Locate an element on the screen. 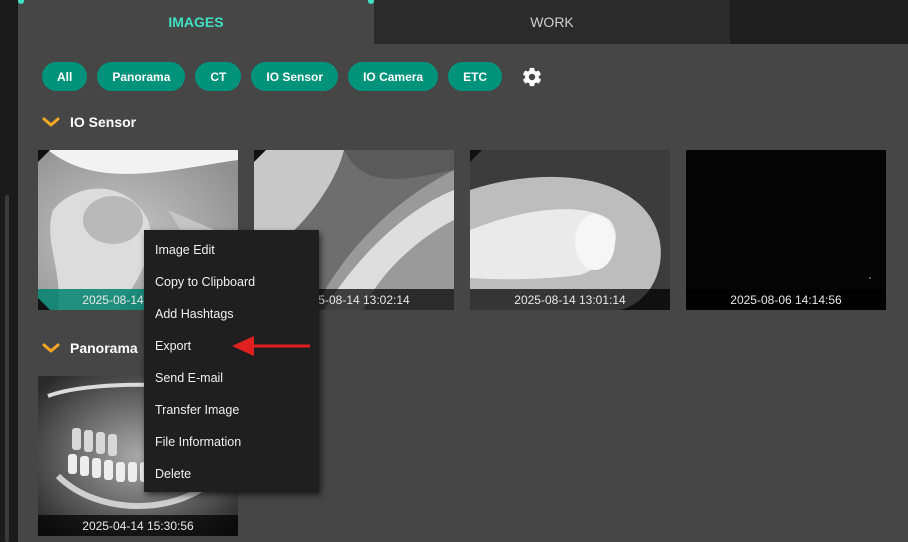  category-filter-bar: All Panorama CT IO Sensor IO Camera ETC is located at coordinates (294, 76).